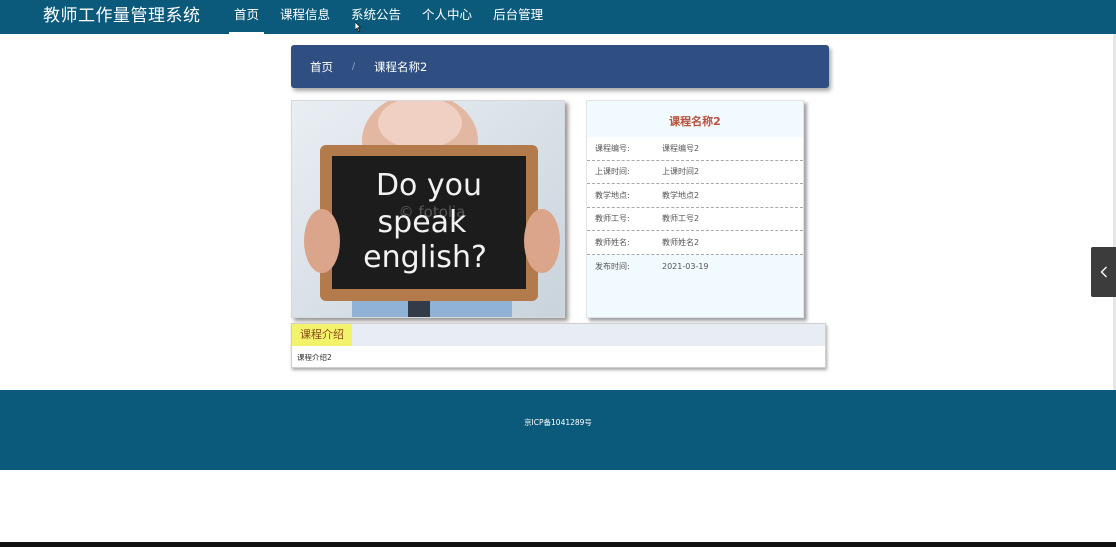  Describe the element at coordinates (401, 66) in the screenshot. I see `breadcrumb-current: 课程名称2` at that location.